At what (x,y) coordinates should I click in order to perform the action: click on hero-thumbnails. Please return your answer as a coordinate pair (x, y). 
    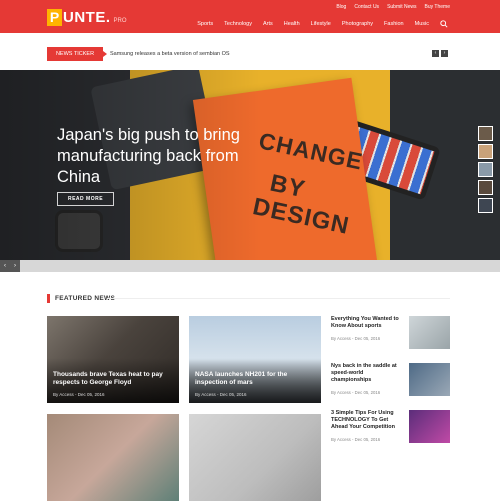
    Looking at the image, I should click on (485, 169).